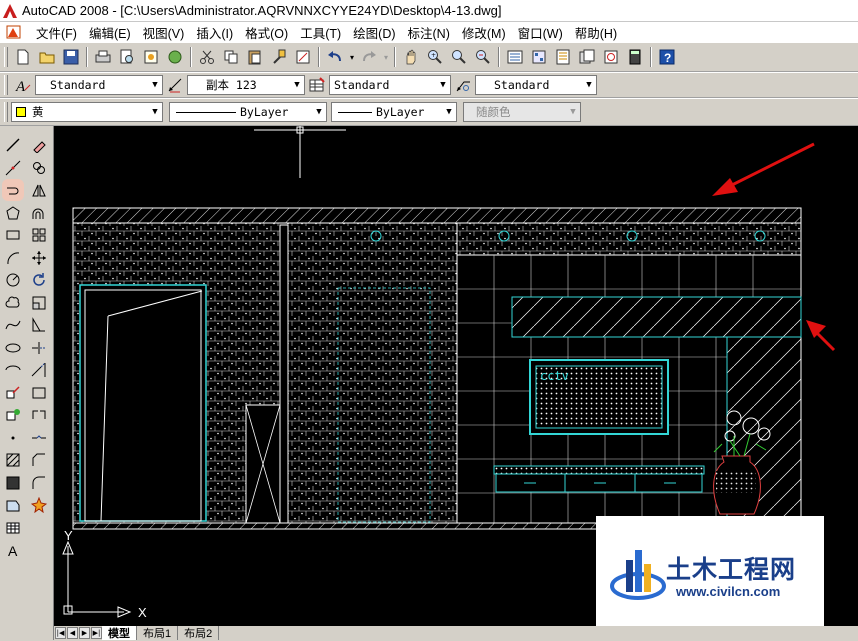  I want to click on redo-dropdown: ▾, so click(386, 57).